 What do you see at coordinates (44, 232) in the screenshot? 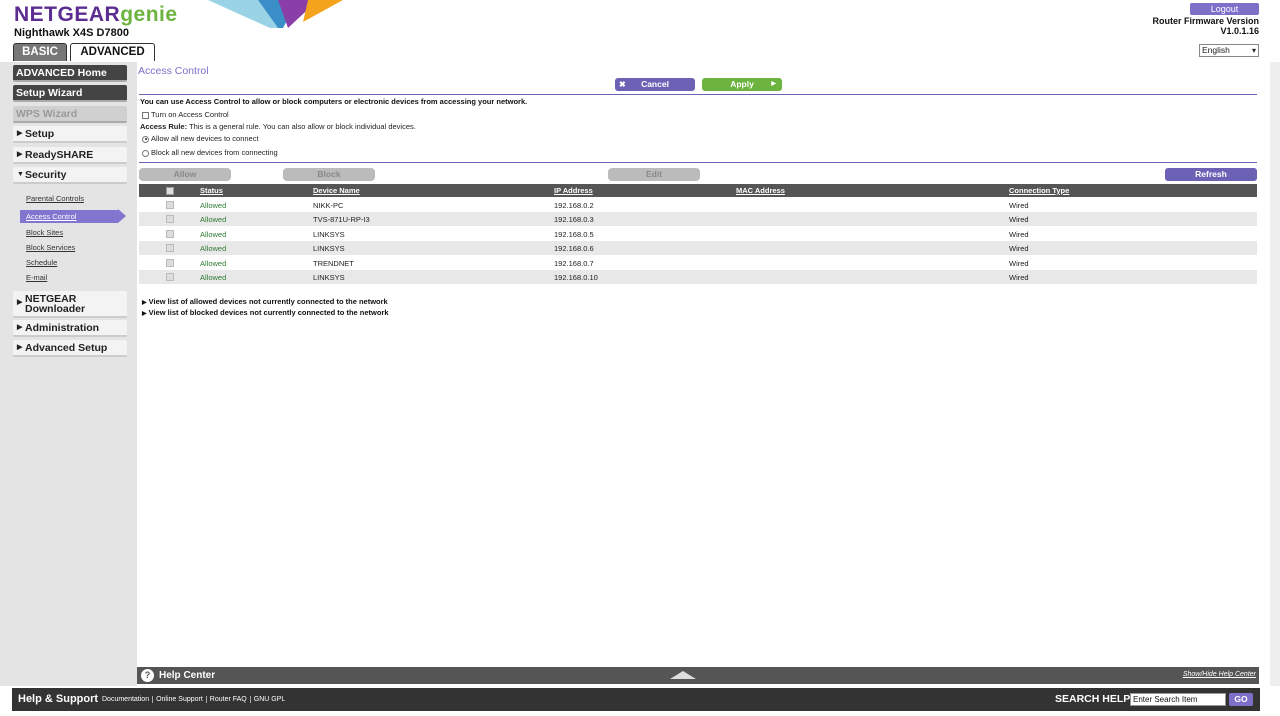
I see `sidebar-link-block-sites: Block Sites` at bounding box center [44, 232].